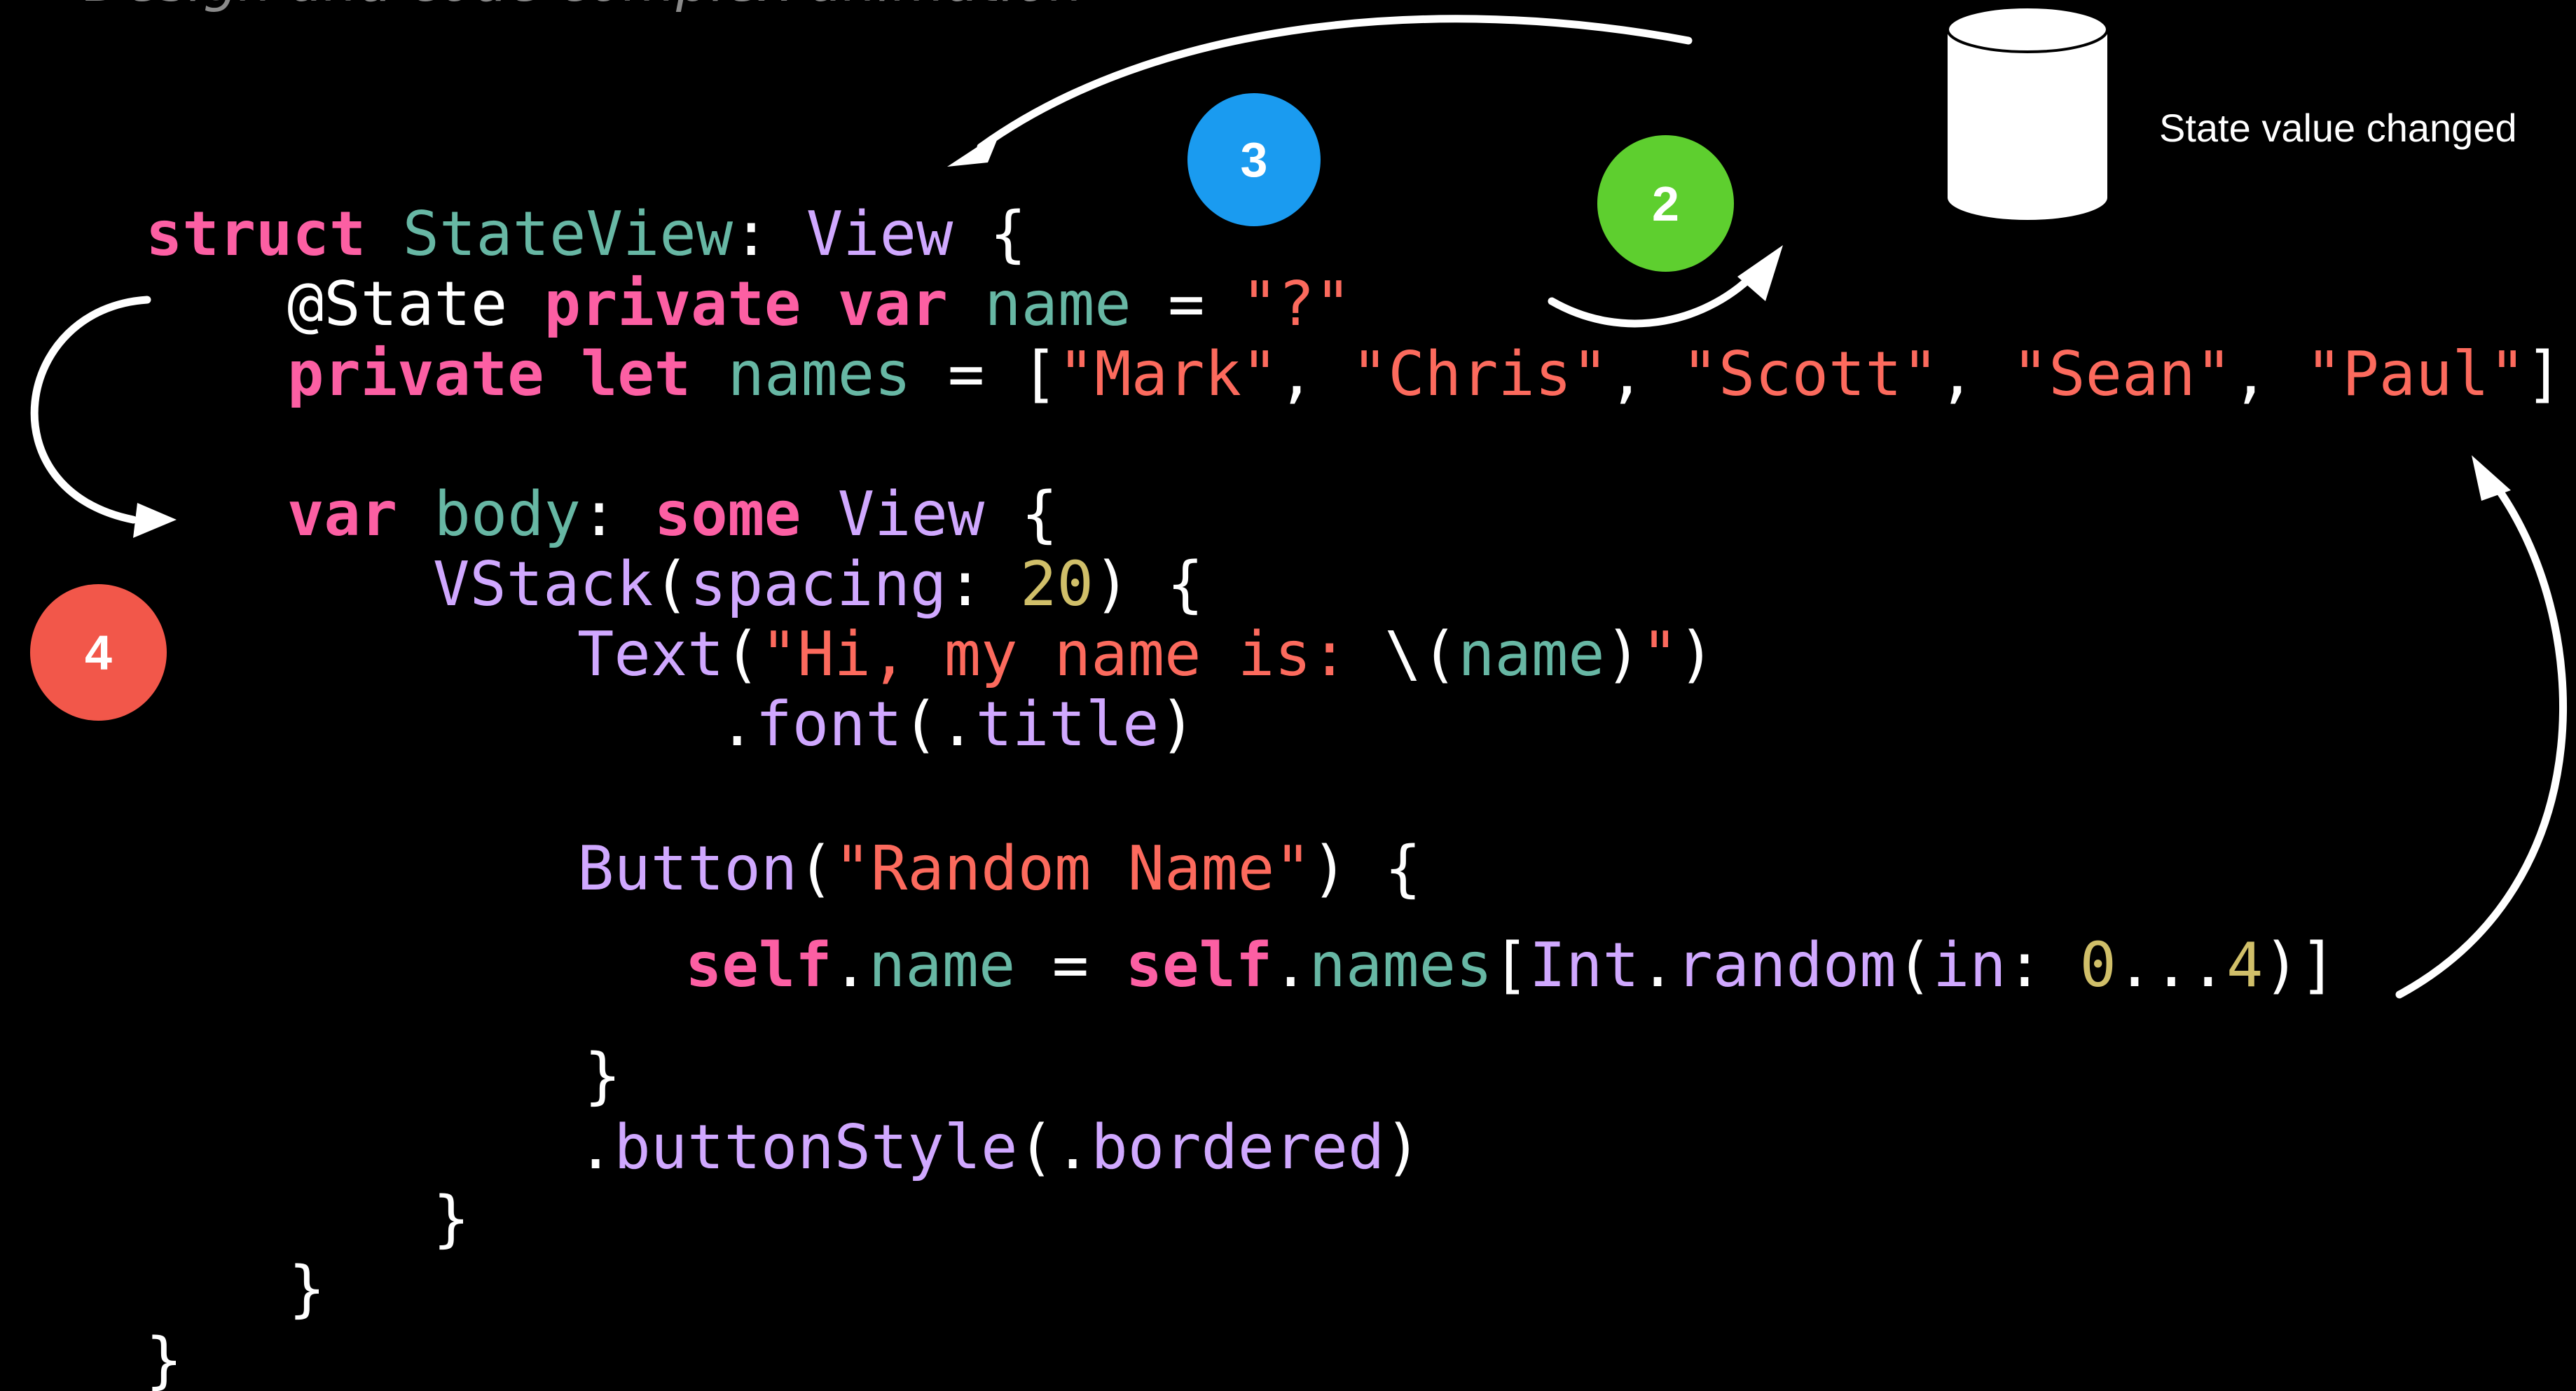 The image size is (2576, 1391). I want to click on arrowhead-state-to-db, so click(1760, 273).